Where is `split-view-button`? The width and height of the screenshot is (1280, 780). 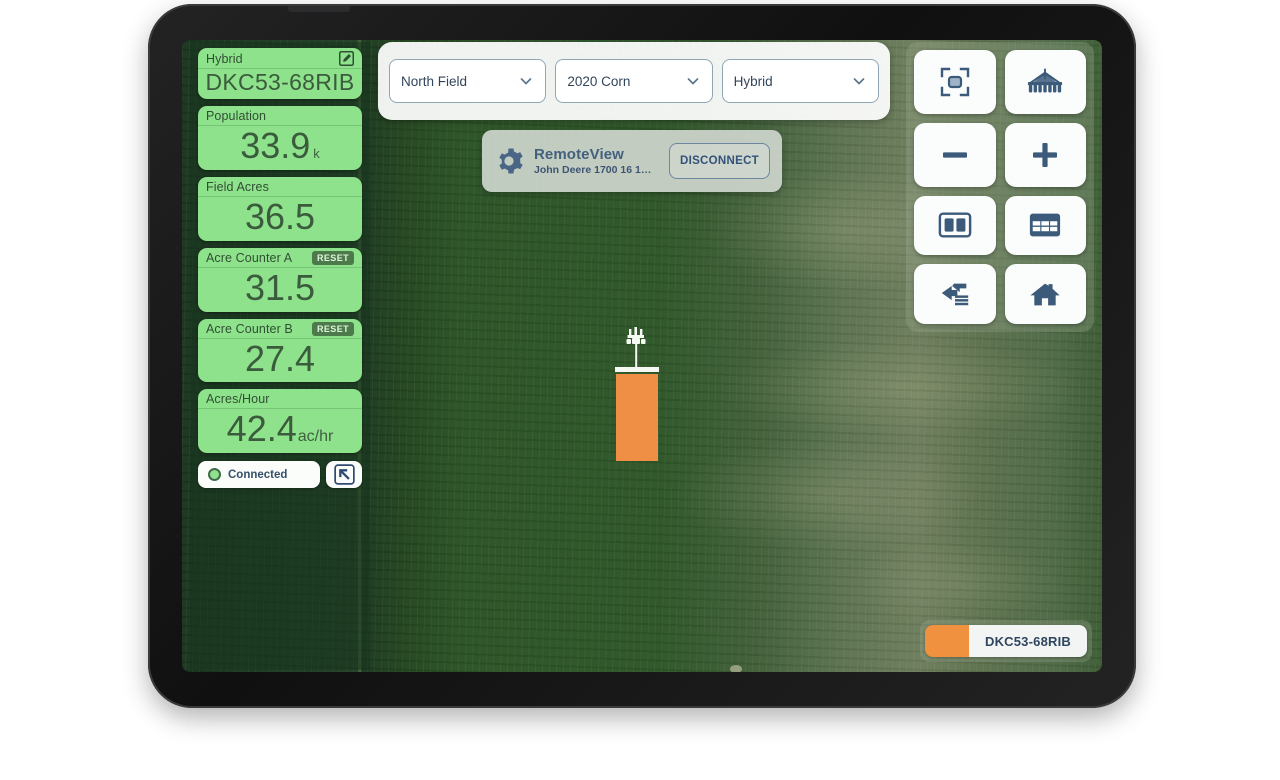
split-view-button is located at coordinates (955, 225).